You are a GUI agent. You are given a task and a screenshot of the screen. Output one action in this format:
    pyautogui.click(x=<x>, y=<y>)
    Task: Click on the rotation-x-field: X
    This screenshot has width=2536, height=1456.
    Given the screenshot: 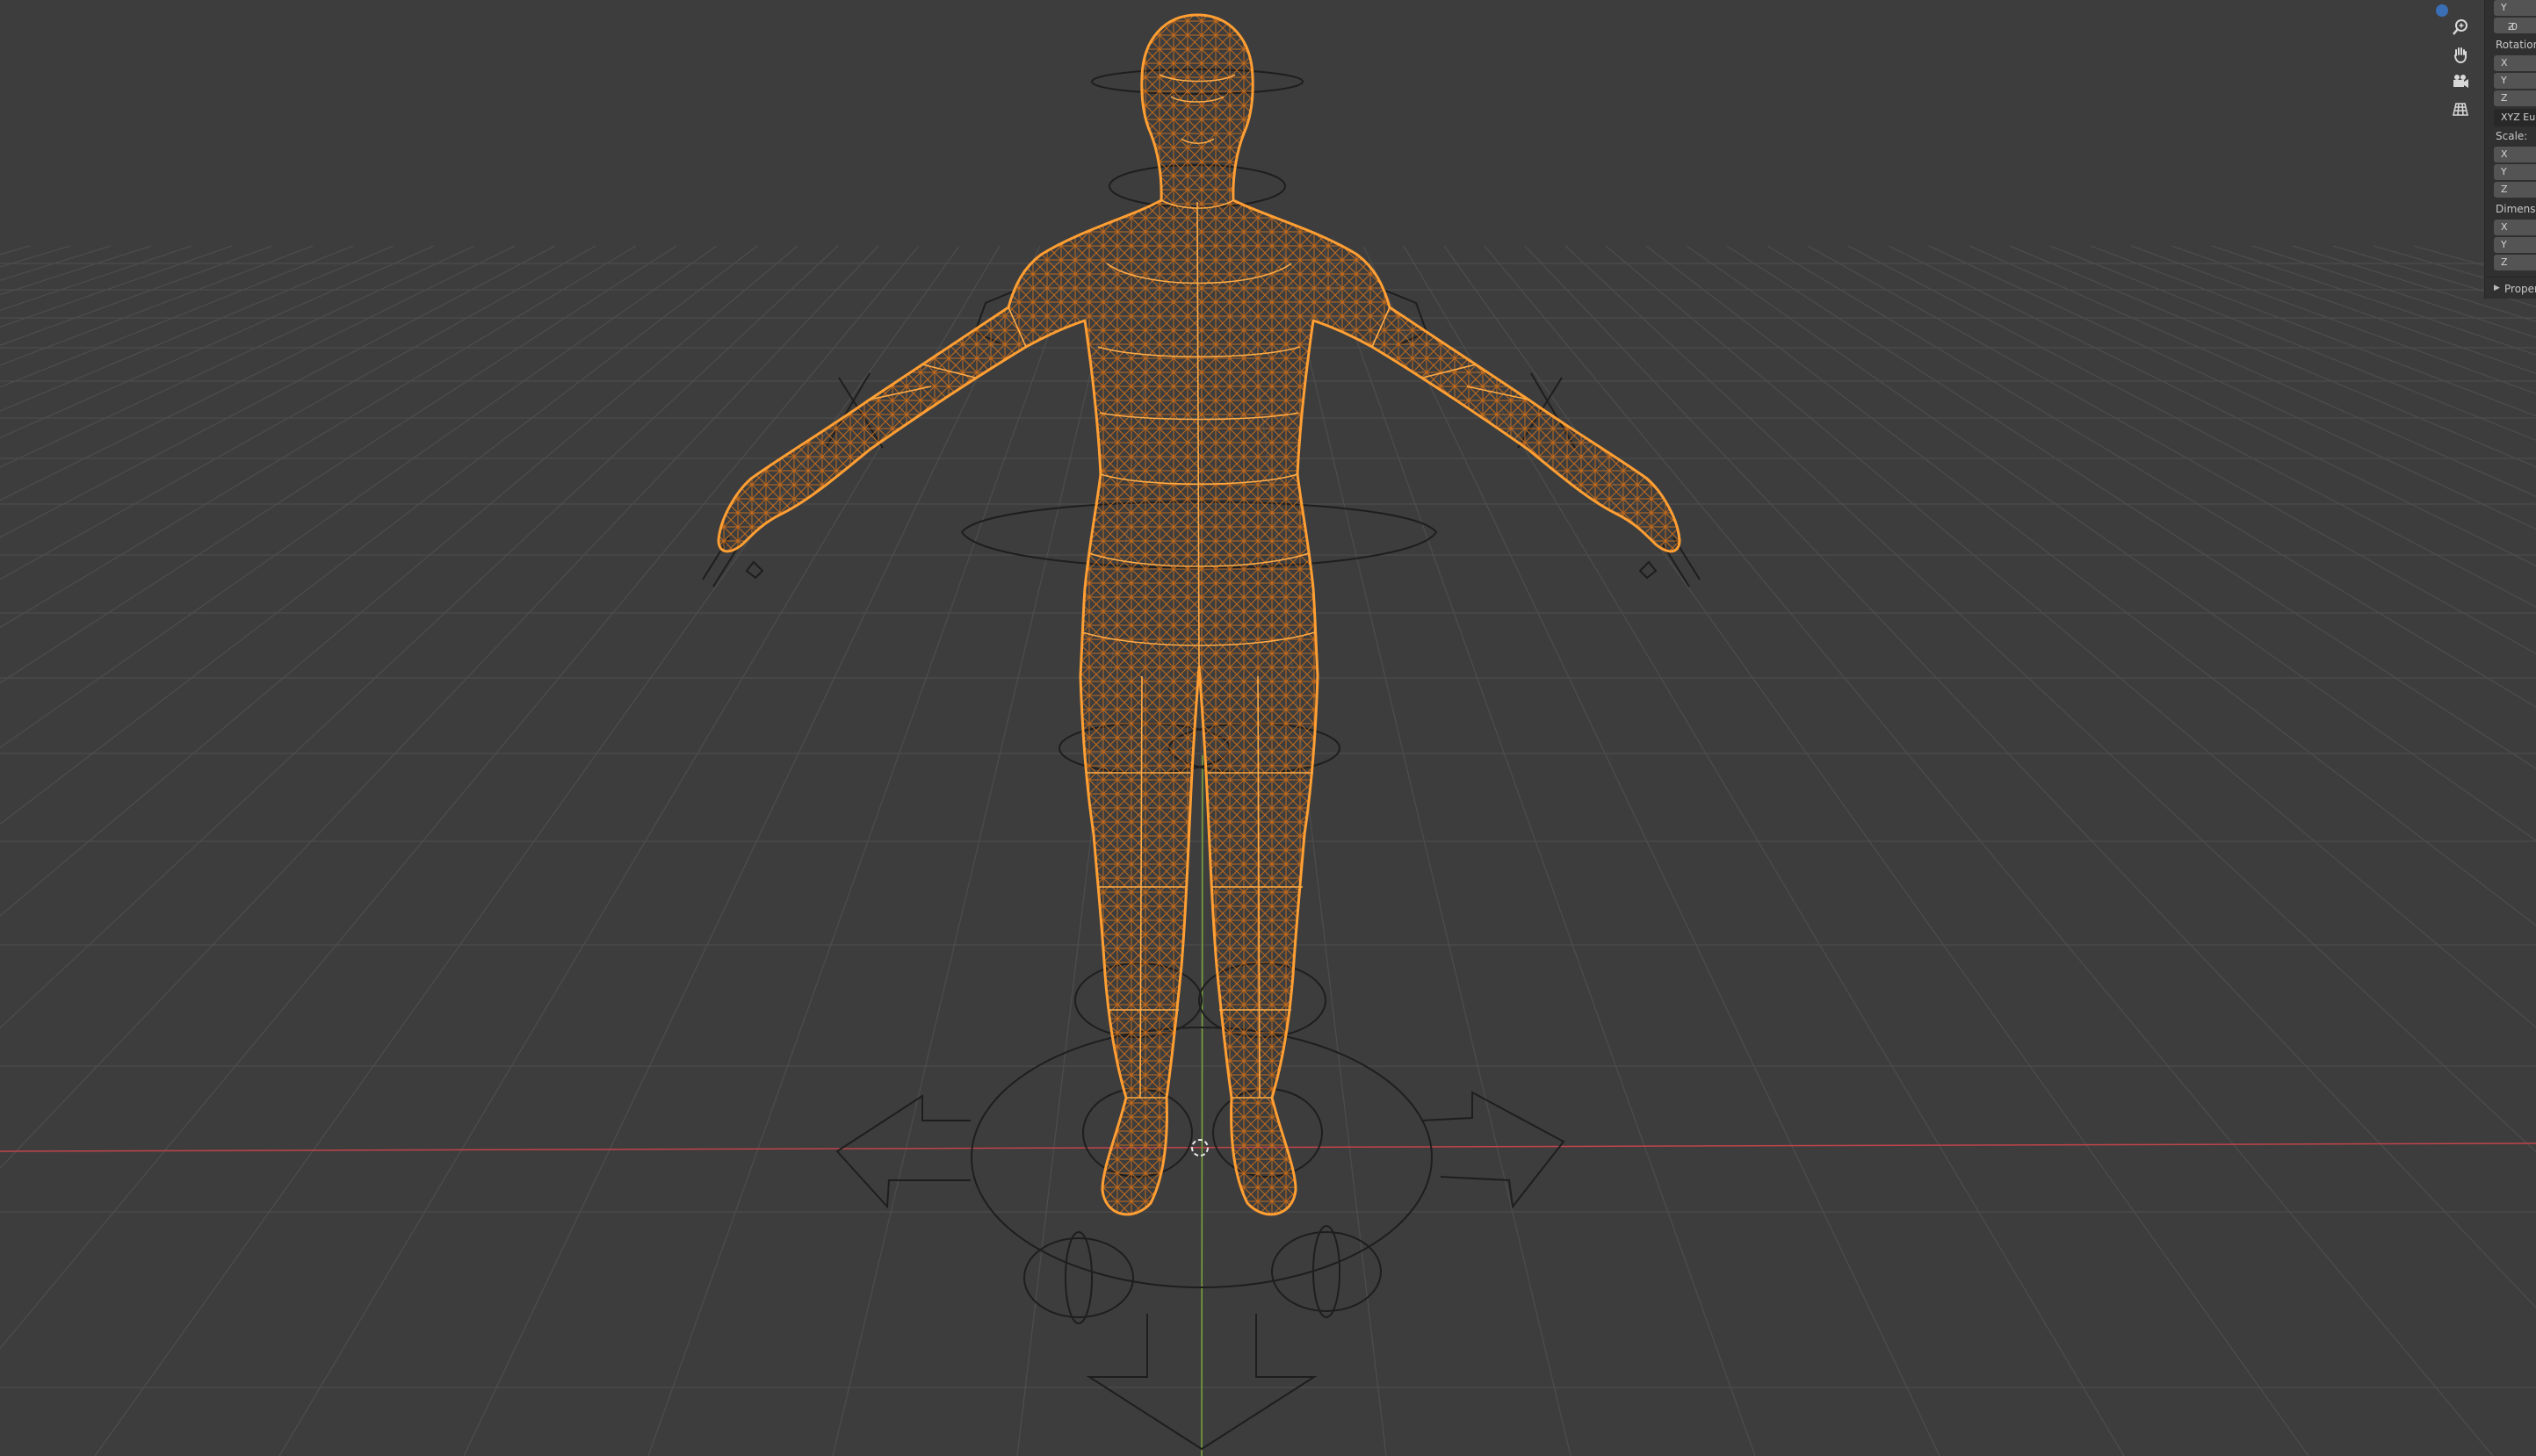 What is the action you would take?
    pyautogui.click(x=2515, y=63)
    